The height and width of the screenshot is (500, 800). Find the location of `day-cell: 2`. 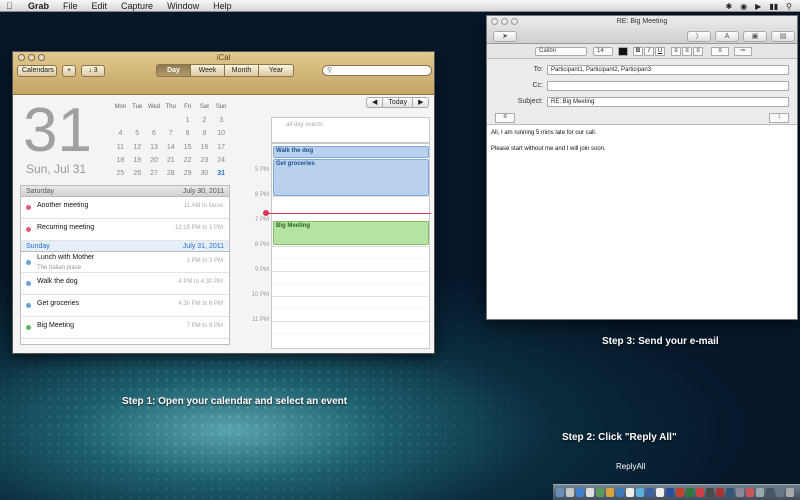

day-cell: 2 is located at coordinates (204, 120).